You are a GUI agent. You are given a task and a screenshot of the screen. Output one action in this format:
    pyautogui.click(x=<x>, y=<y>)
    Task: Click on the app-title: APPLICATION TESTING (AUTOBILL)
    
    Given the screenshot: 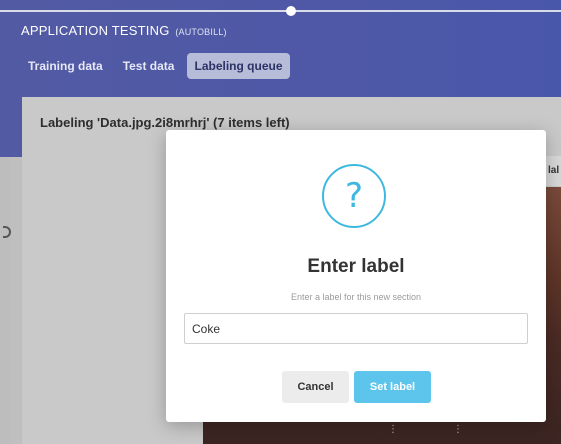 What is the action you would take?
    pyautogui.click(x=124, y=30)
    